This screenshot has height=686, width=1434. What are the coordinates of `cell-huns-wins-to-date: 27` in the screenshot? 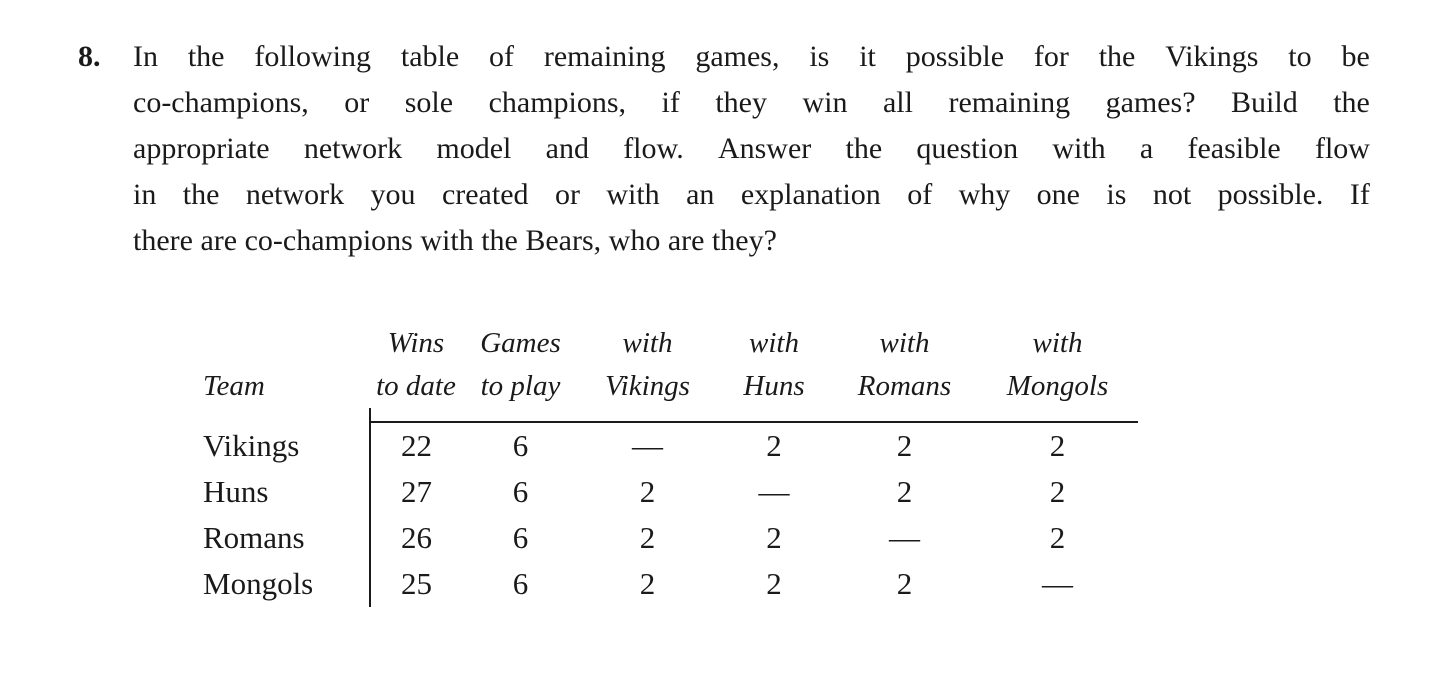 It's located at (415, 492).